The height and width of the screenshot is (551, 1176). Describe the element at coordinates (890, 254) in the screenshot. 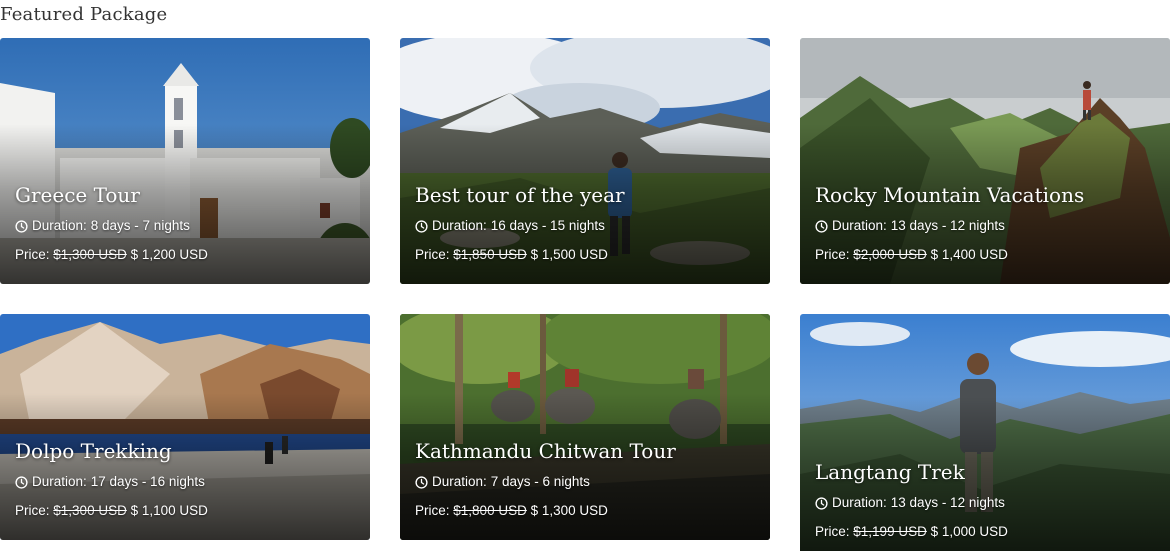

I see `old-price: $2,000 USD` at that location.